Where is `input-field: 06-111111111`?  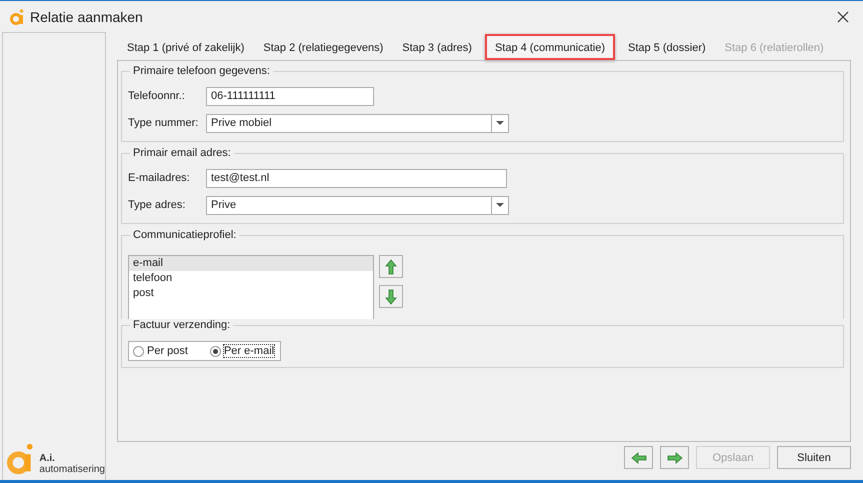
input-field: 06-111111111 is located at coordinates (290, 96).